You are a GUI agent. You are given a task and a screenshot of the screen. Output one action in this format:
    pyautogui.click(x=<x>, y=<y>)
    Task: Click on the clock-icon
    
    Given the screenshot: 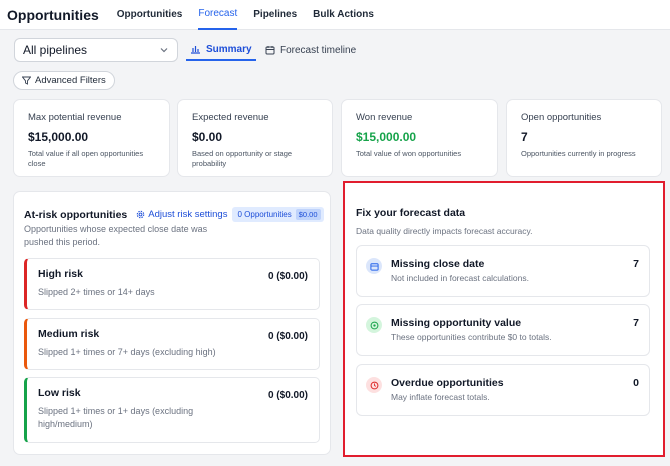 What is the action you would take?
    pyautogui.click(x=374, y=385)
    